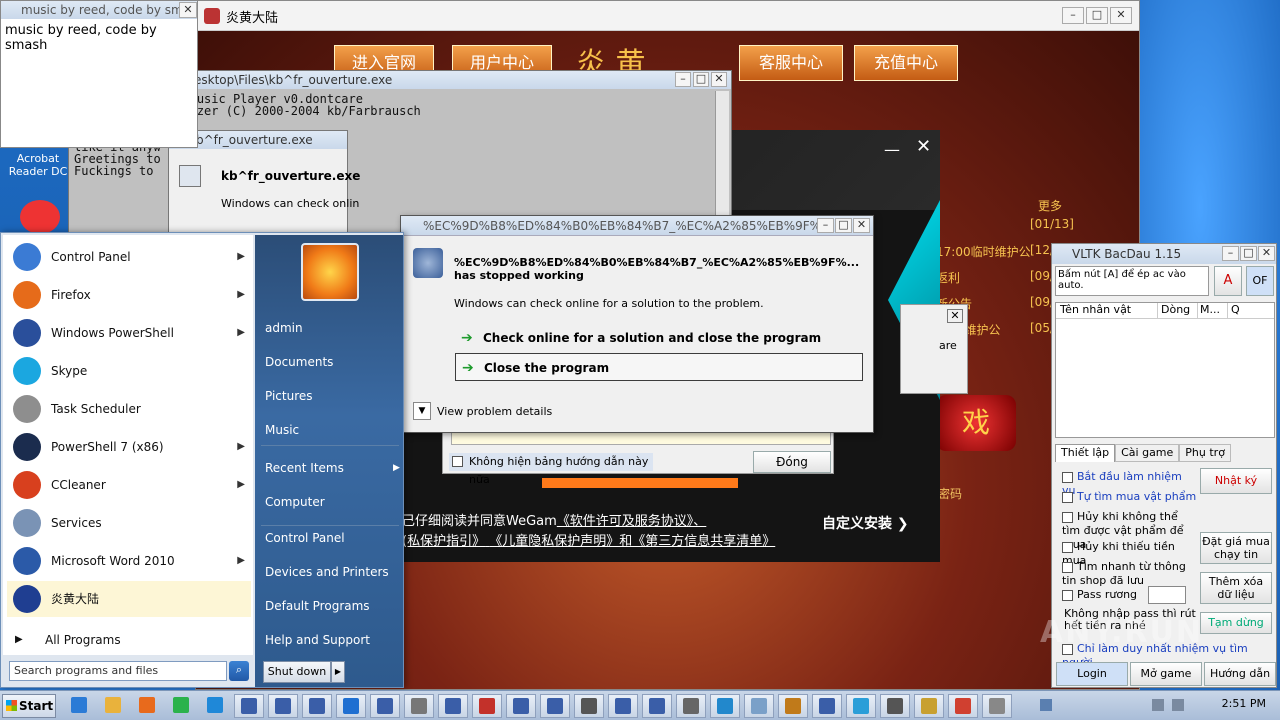 The width and height of the screenshot is (1280, 720). I want to click on start-menu-link: Help and Support, so click(333, 640).